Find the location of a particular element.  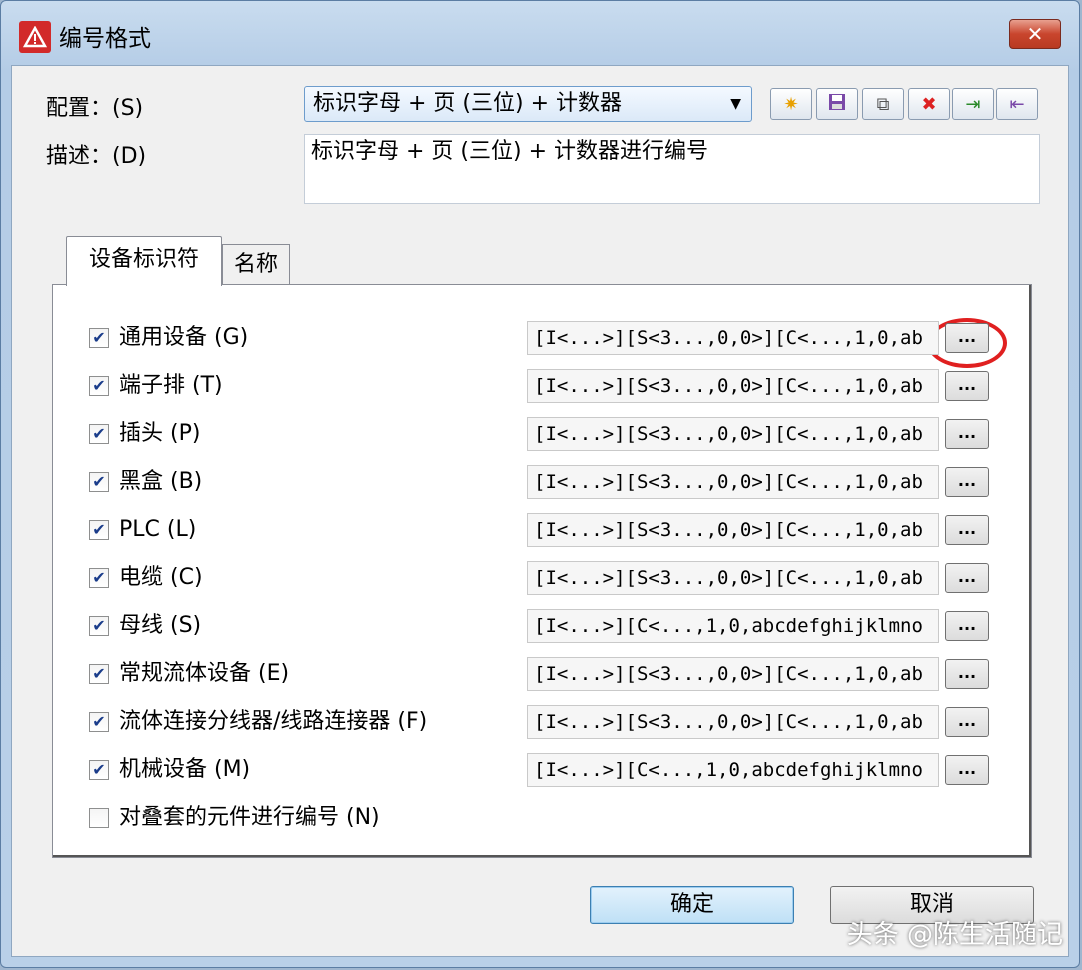

row-label: 通用设备 (G) is located at coordinates (184, 337).